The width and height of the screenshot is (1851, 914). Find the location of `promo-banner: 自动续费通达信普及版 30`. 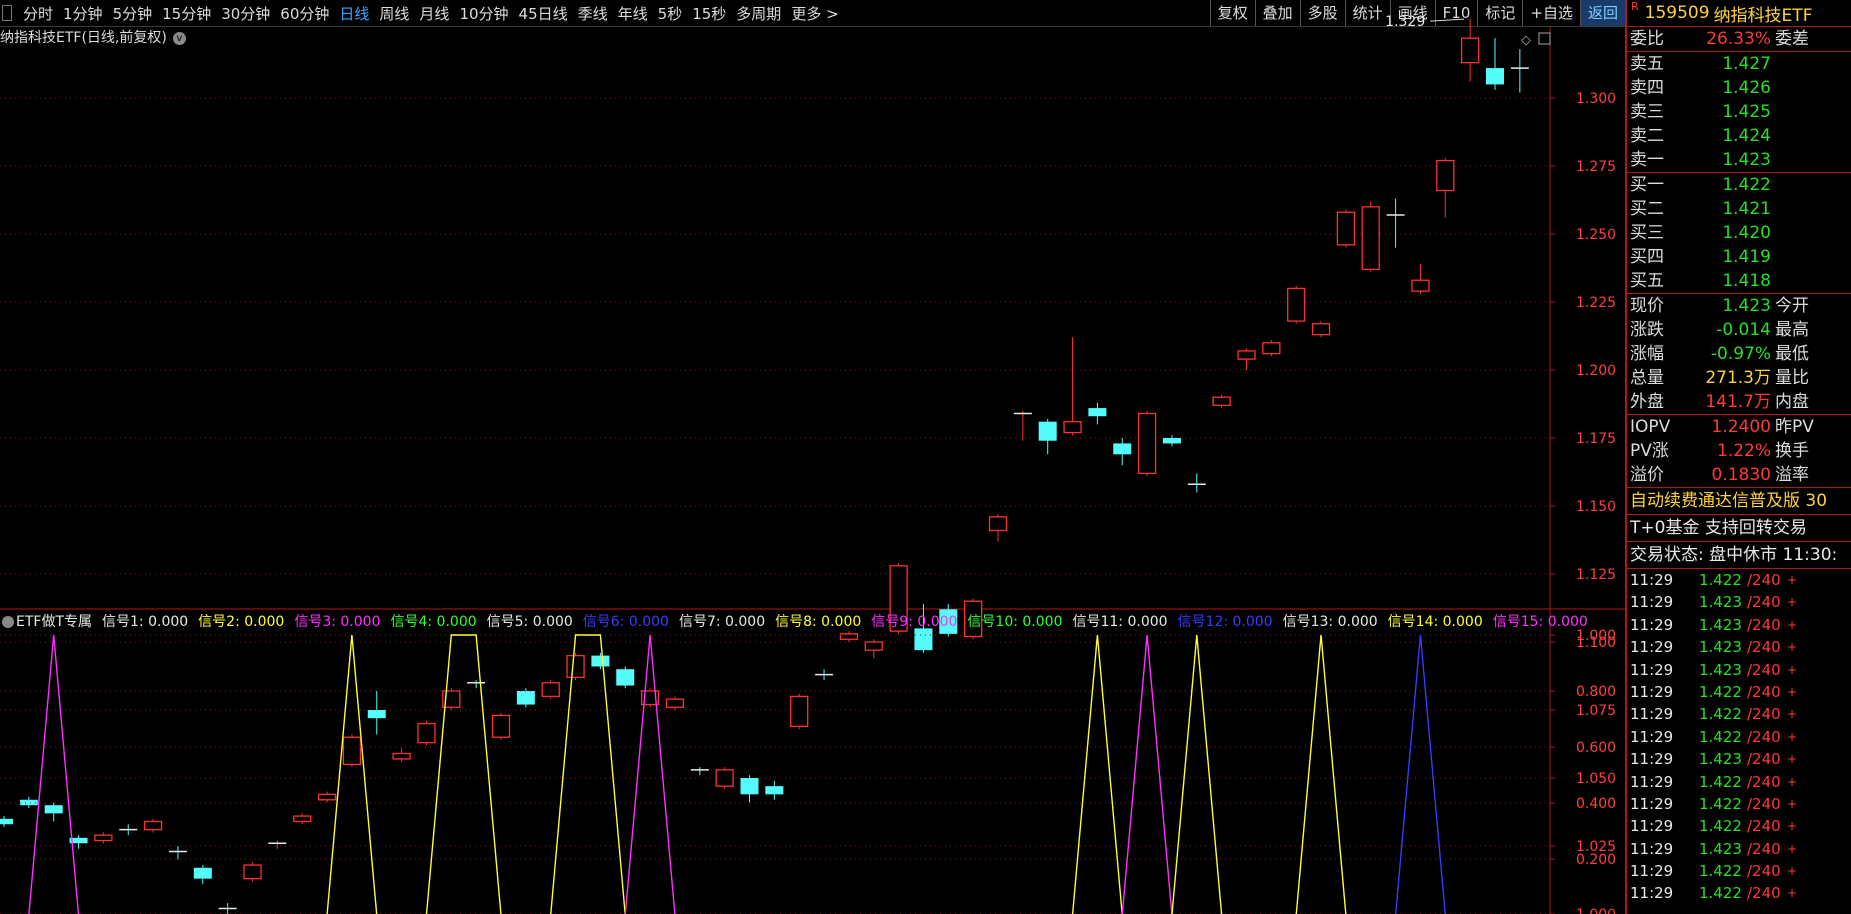

promo-banner: 自动续费通达信普及版 30 is located at coordinates (1739, 501).